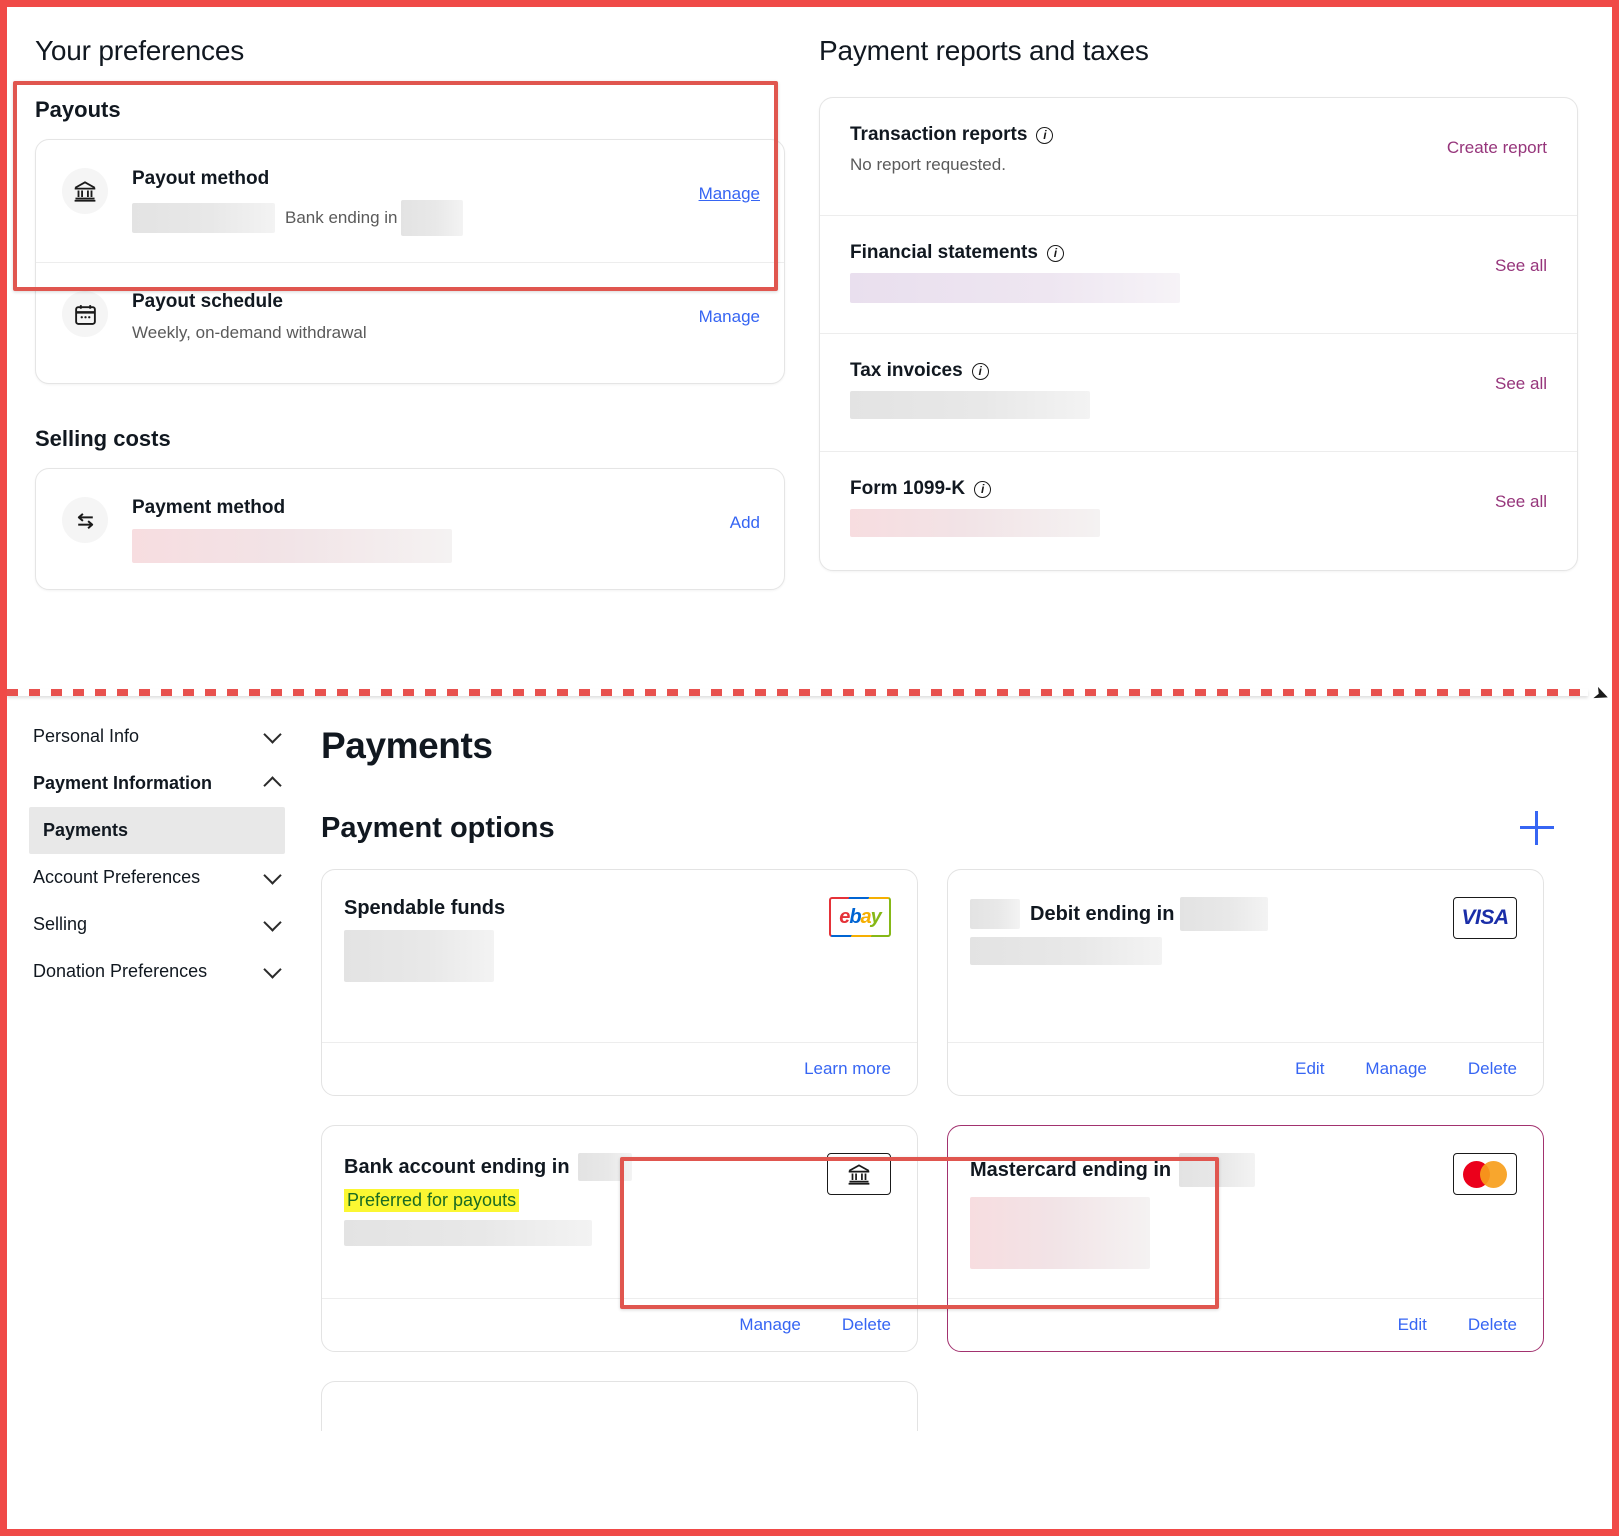 The height and width of the screenshot is (1536, 1619). I want to click on card-actions: Edit Delete, so click(1245, 1324).